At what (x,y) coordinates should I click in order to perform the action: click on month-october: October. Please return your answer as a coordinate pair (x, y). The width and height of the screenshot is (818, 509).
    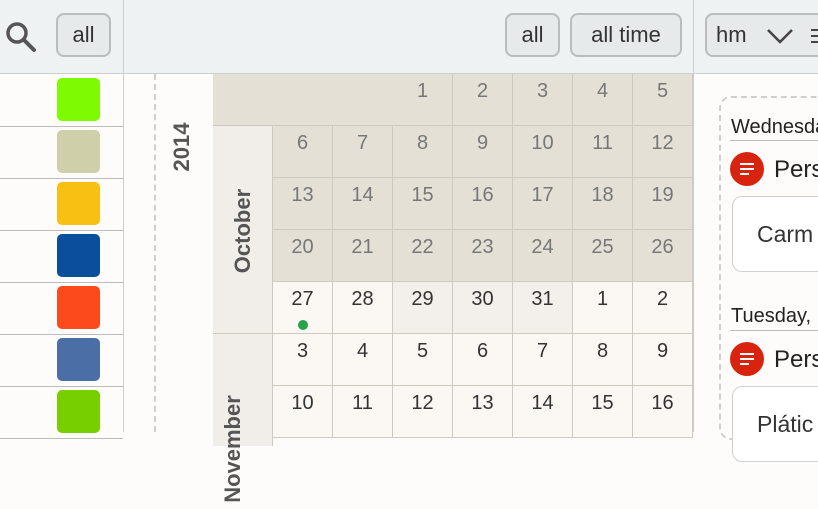
    Looking at the image, I should click on (243, 230).